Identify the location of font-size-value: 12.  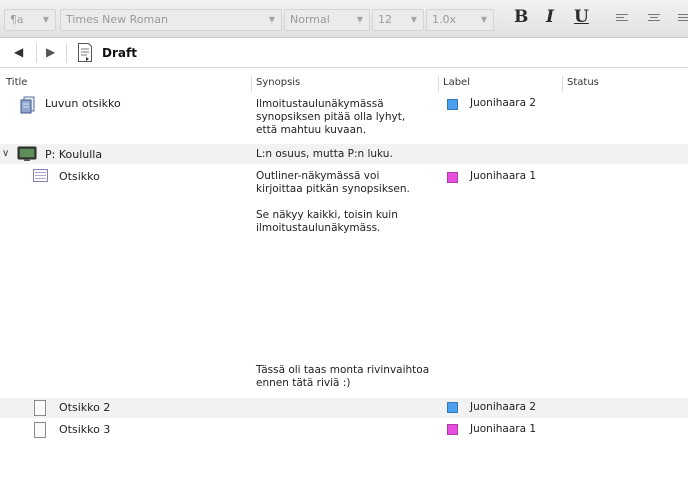
(385, 19).